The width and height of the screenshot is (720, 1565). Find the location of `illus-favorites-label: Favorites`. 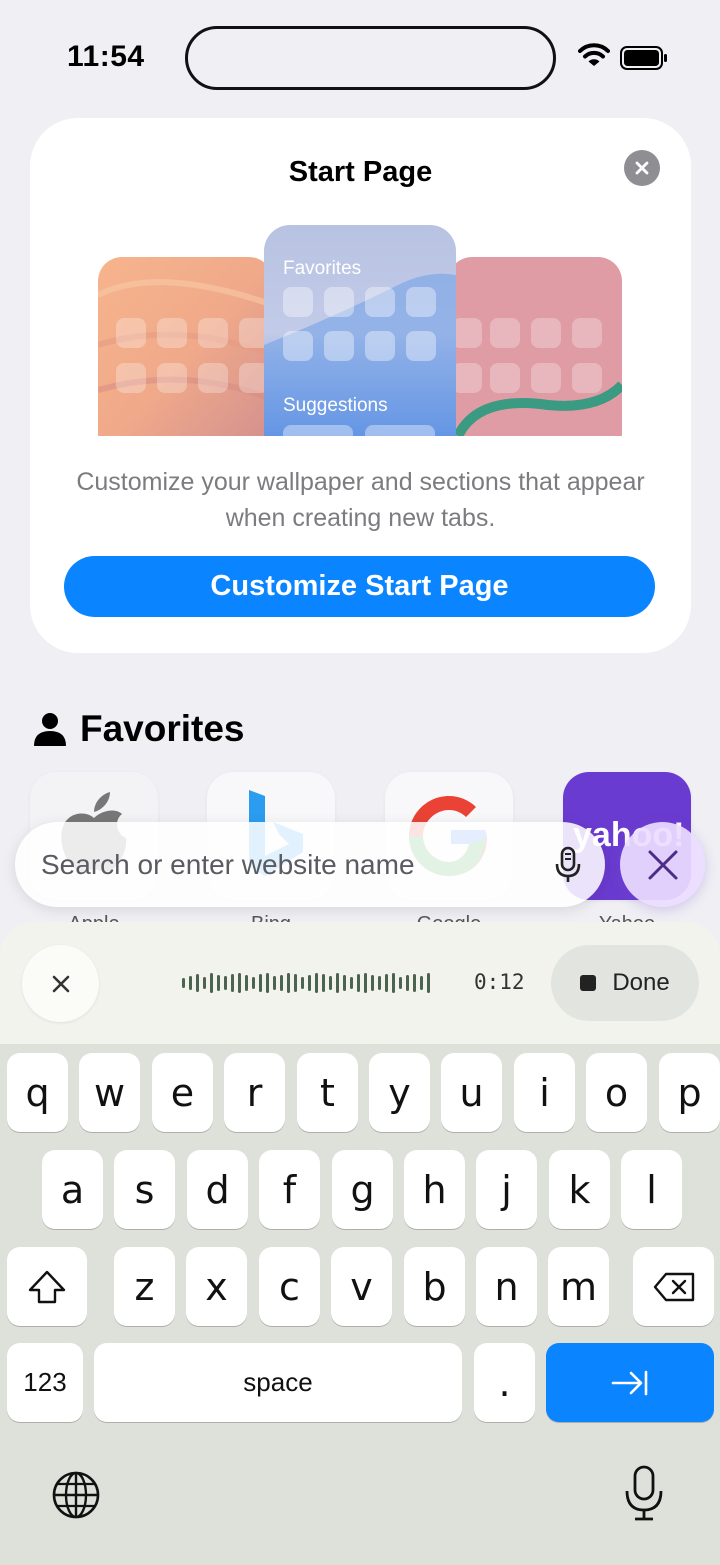

illus-favorites-label: Favorites is located at coordinates (322, 268).